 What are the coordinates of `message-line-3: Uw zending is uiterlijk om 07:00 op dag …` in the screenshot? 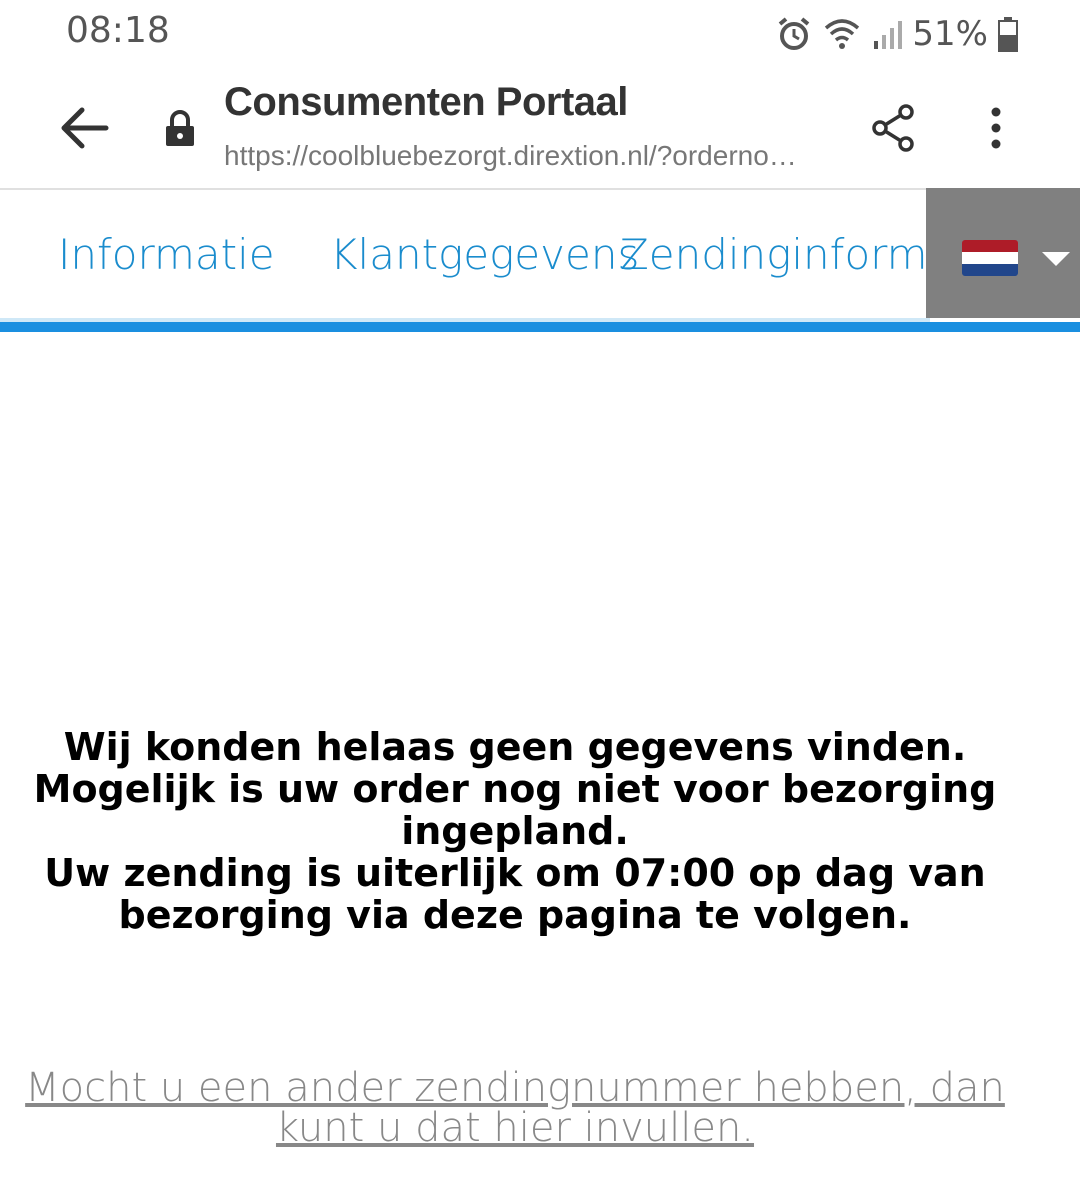 It's located at (515, 894).